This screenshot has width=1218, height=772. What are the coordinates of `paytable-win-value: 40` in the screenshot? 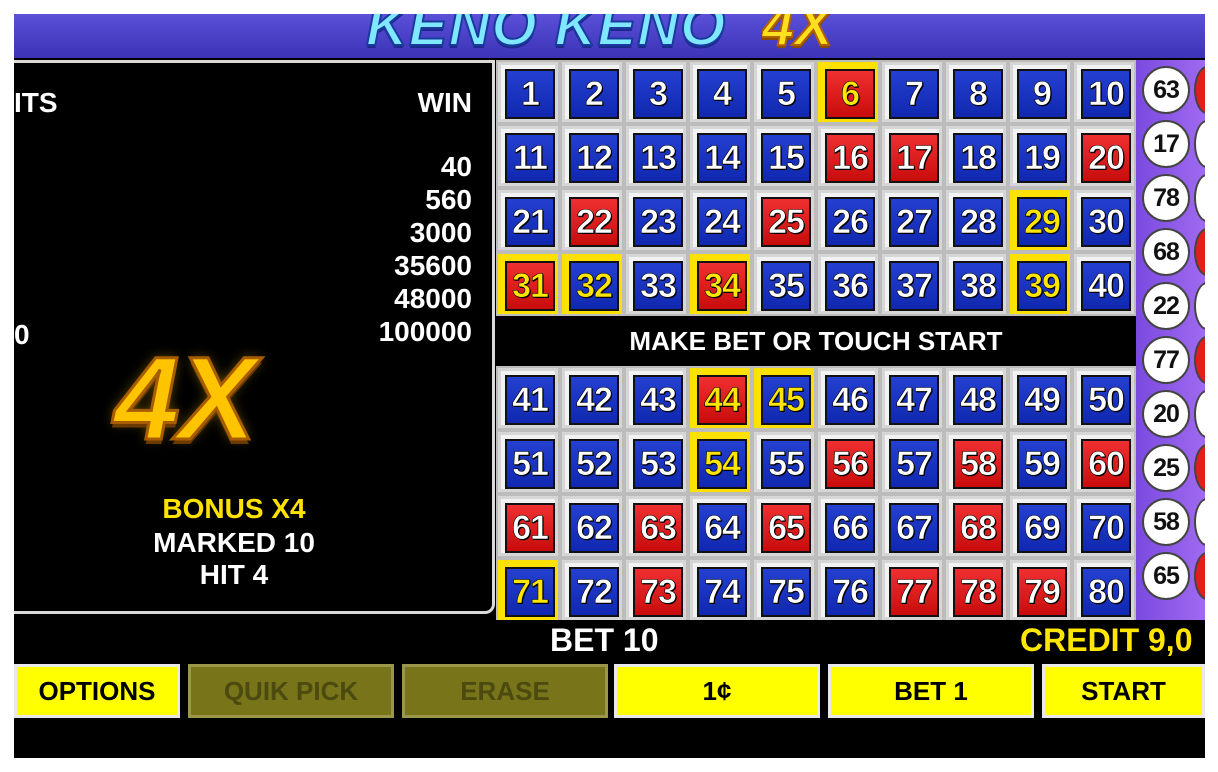 It's located at (456, 166).